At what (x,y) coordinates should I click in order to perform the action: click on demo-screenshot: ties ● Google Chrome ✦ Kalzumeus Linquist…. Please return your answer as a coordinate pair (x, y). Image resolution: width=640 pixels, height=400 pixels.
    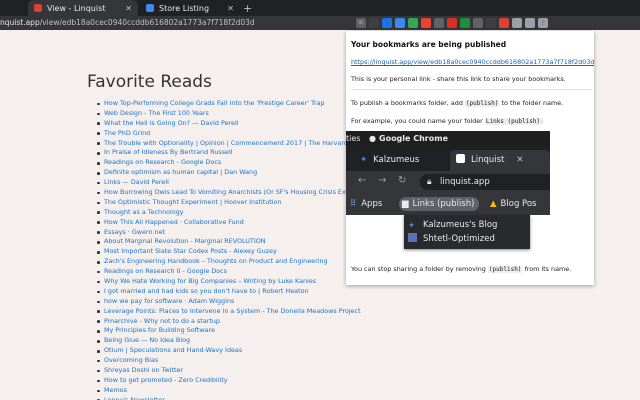
    Looking at the image, I should click on (448, 203).